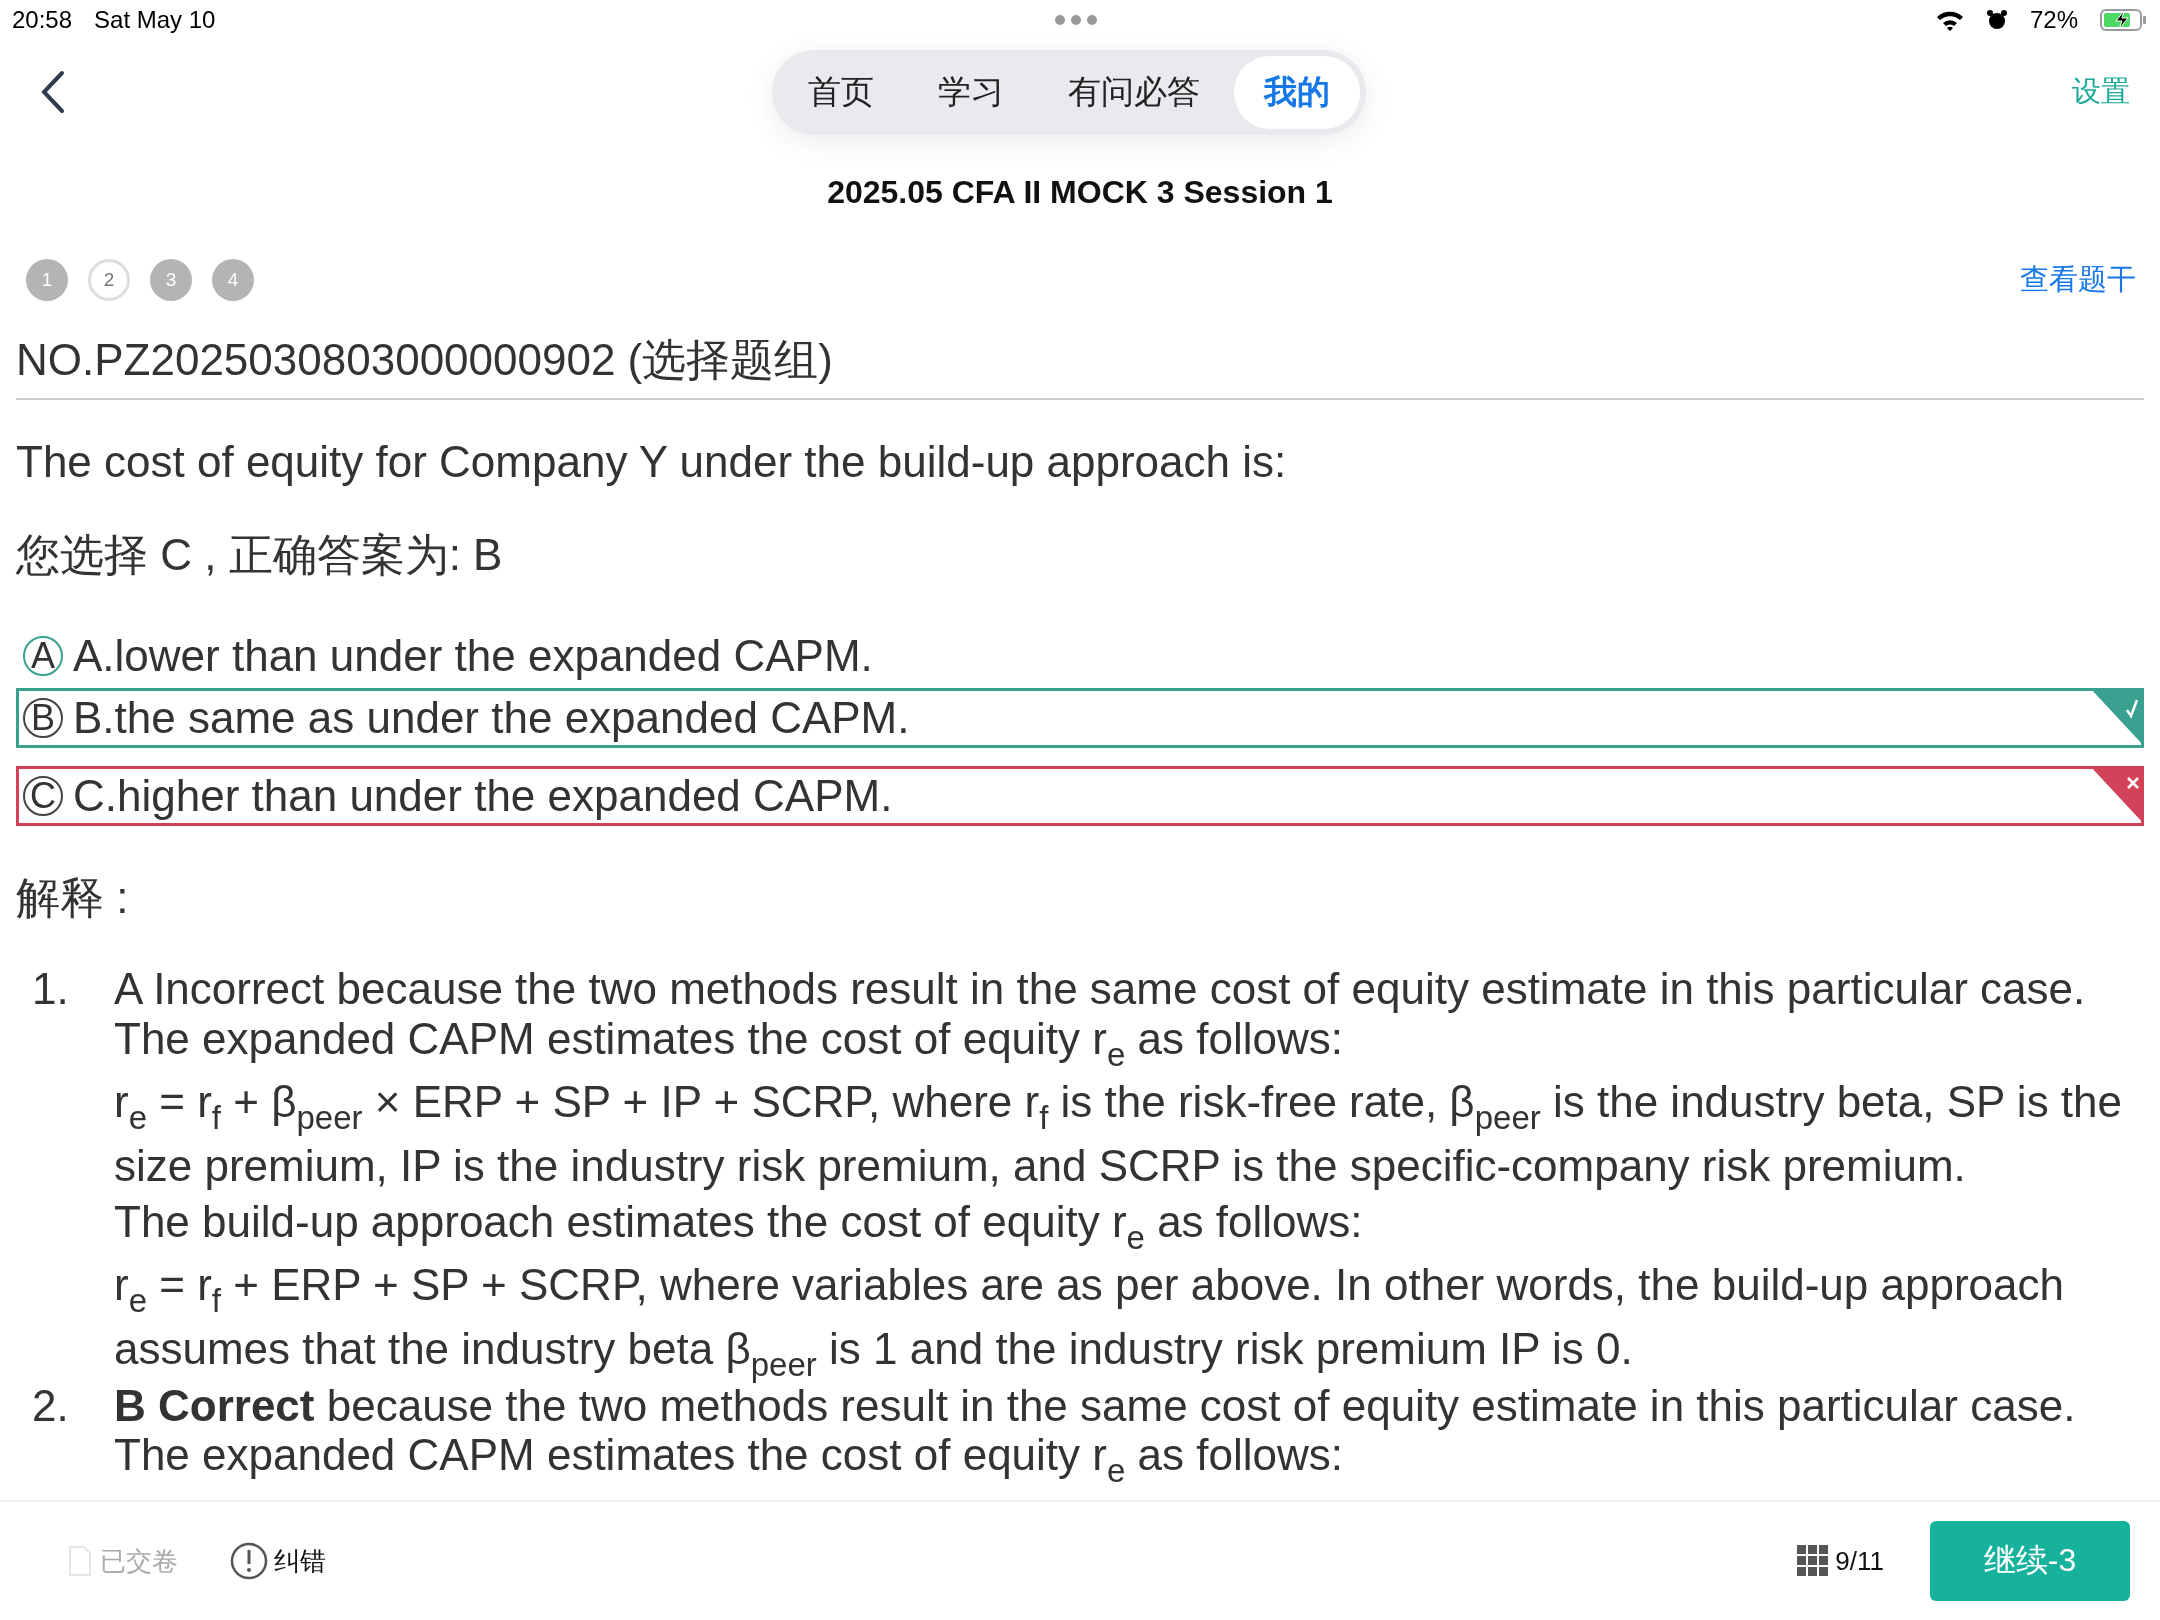  I want to click on nav-tab: 首页, so click(841, 92).